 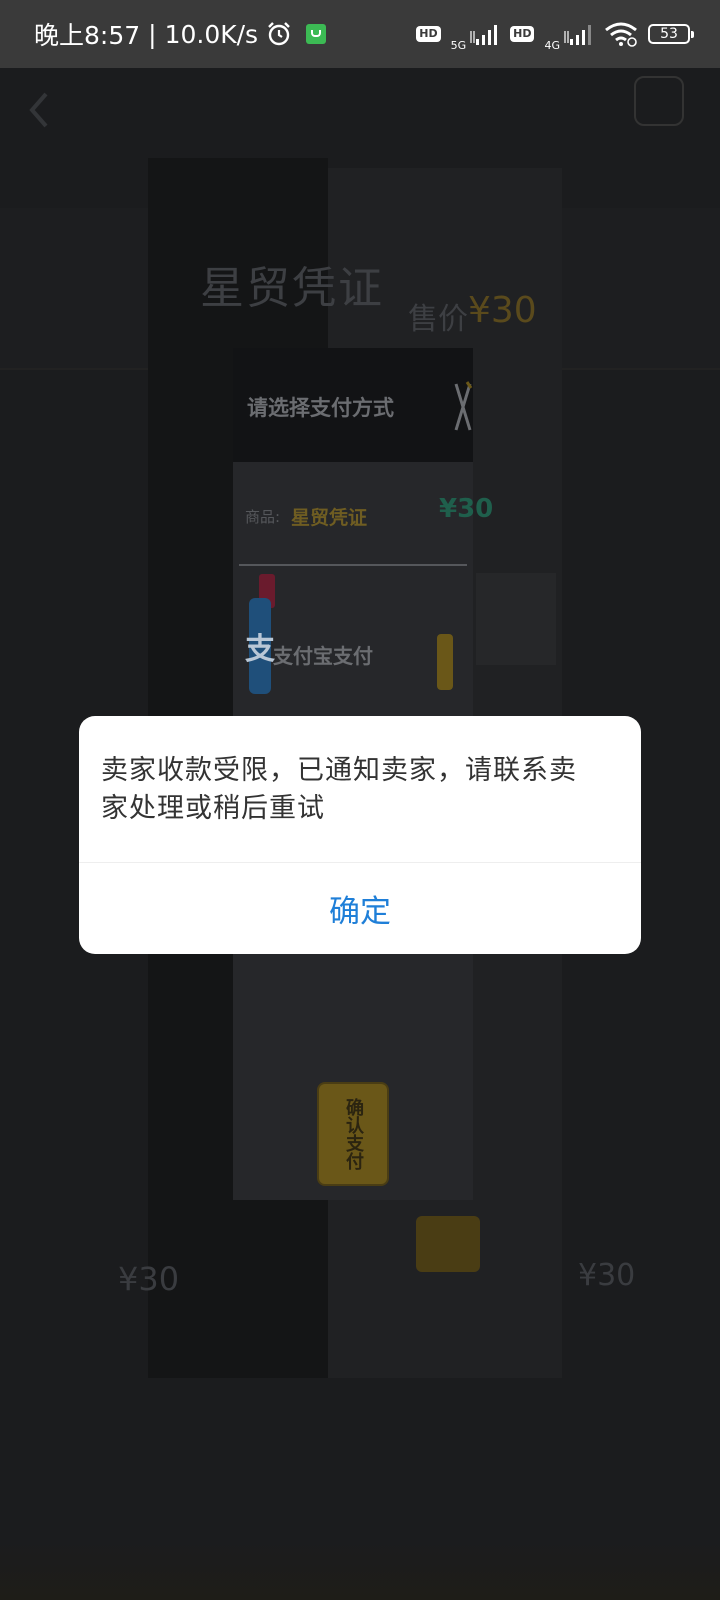 What do you see at coordinates (292, 288) in the screenshot?
I see `background-product-title: 星贸凭证` at bounding box center [292, 288].